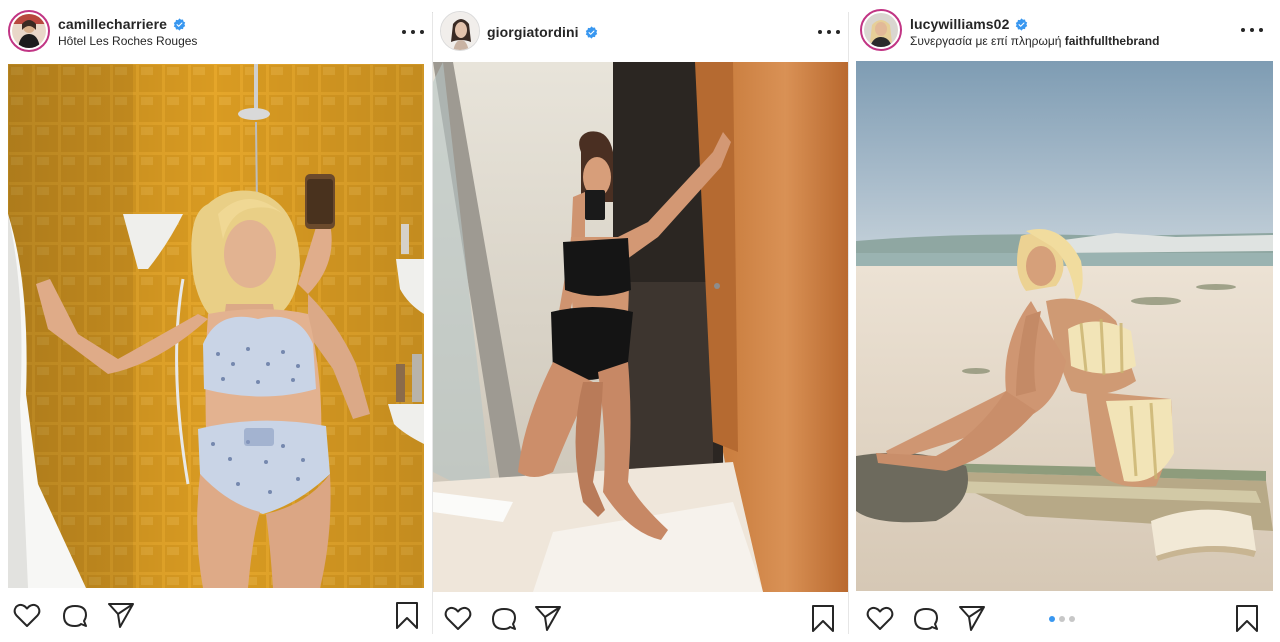 This screenshot has height=642, width=1280. Describe the element at coordinates (1112, 41) in the screenshot. I see `partner-brand-link: faithfullthebrand` at that location.